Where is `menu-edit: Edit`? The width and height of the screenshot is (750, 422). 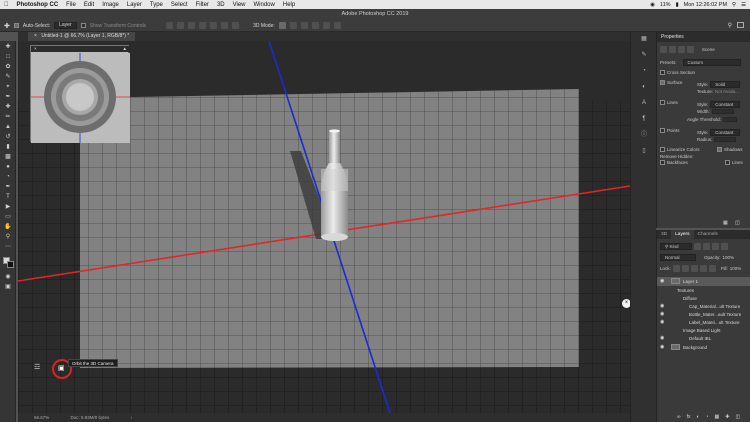 menu-edit: Edit is located at coordinates (89, 5).